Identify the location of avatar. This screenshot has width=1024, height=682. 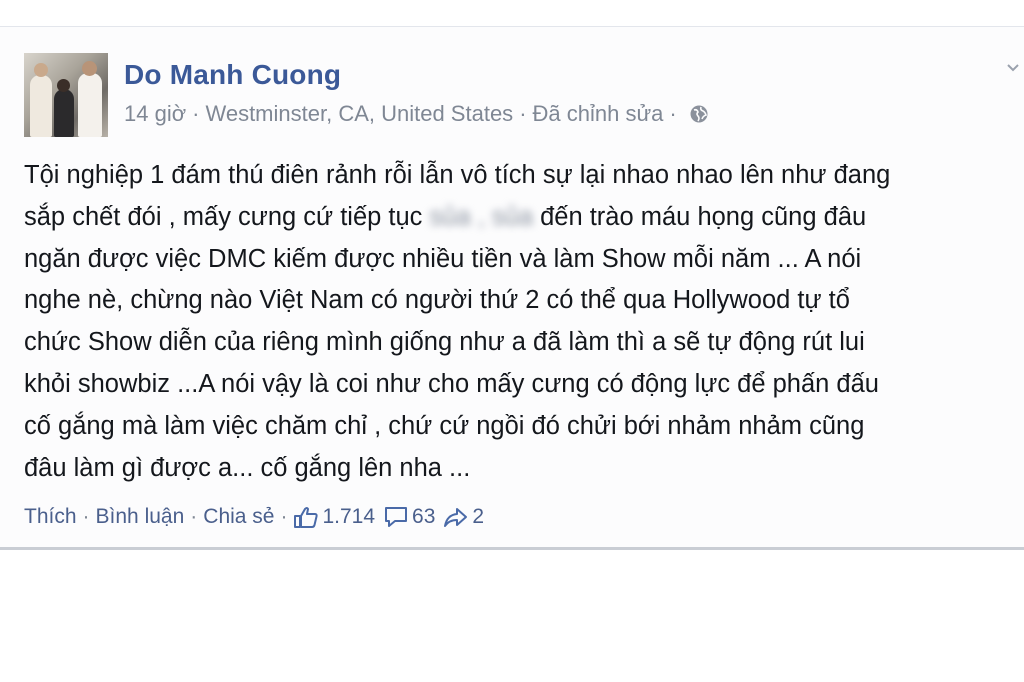
(66, 95).